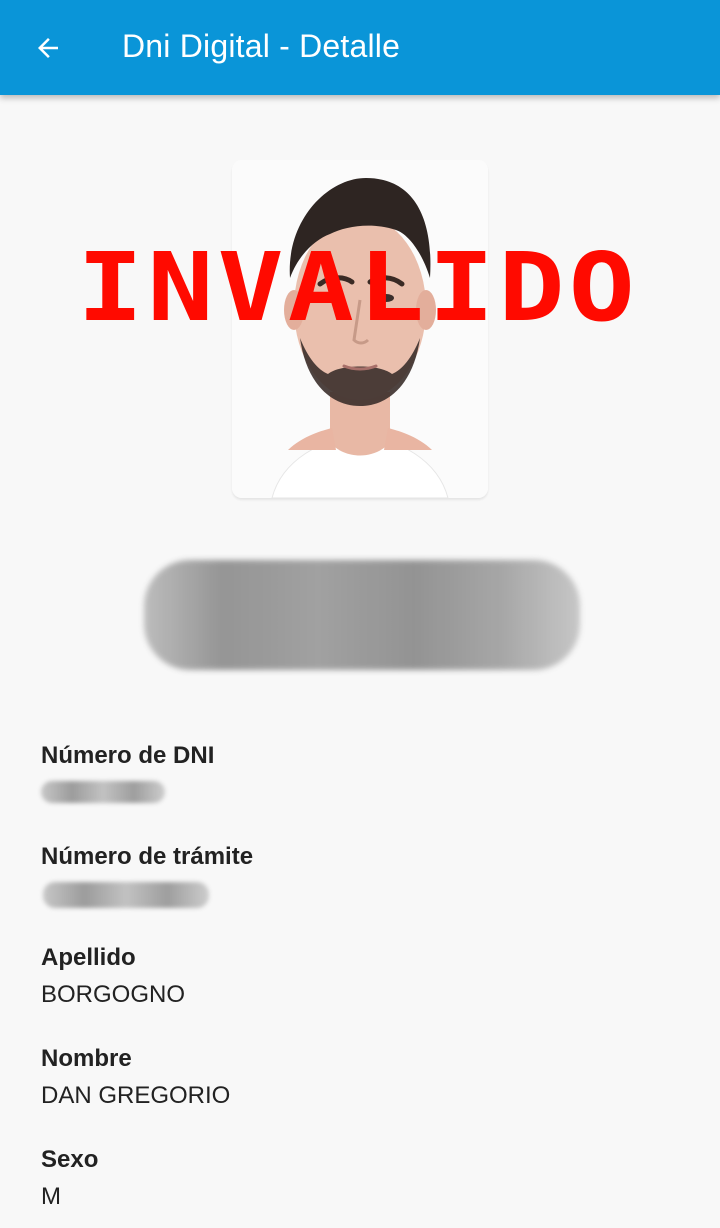  I want to click on field-name: Nombre DAN GREGORIO, so click(135, 1078).